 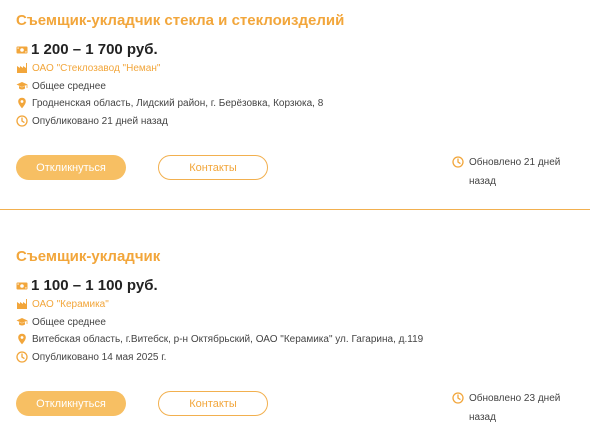 I want to click on published-row: Опубликовано 21 дней назад, so click(x=92, y=121).